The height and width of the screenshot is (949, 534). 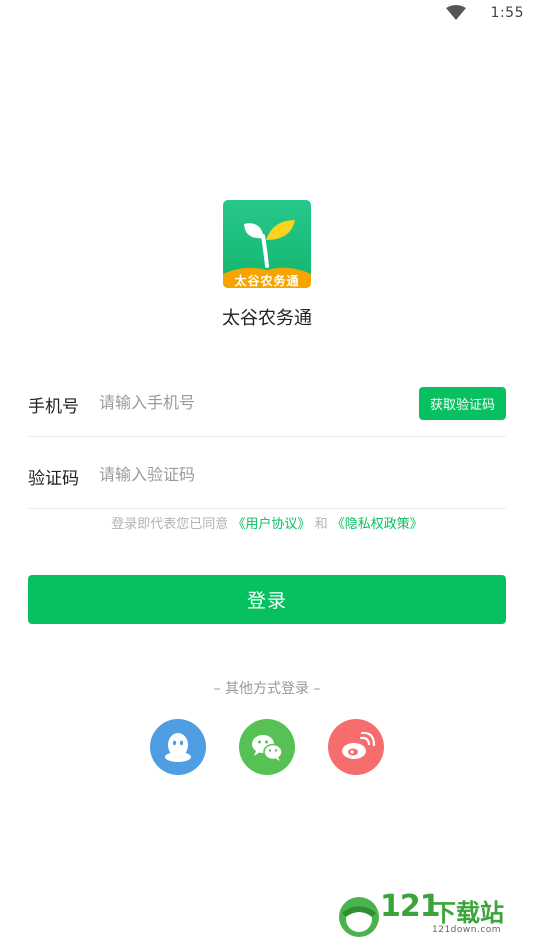 I want to click on code-row: 验证码, so click(x=267, y=475).